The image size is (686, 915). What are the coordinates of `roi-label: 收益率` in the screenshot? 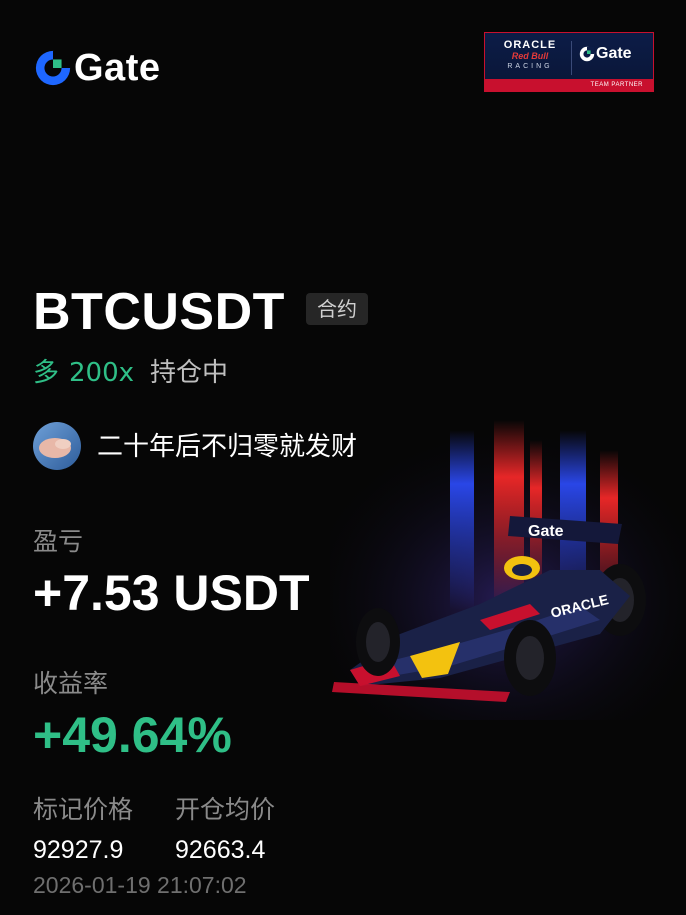 It's located at (71, 683).